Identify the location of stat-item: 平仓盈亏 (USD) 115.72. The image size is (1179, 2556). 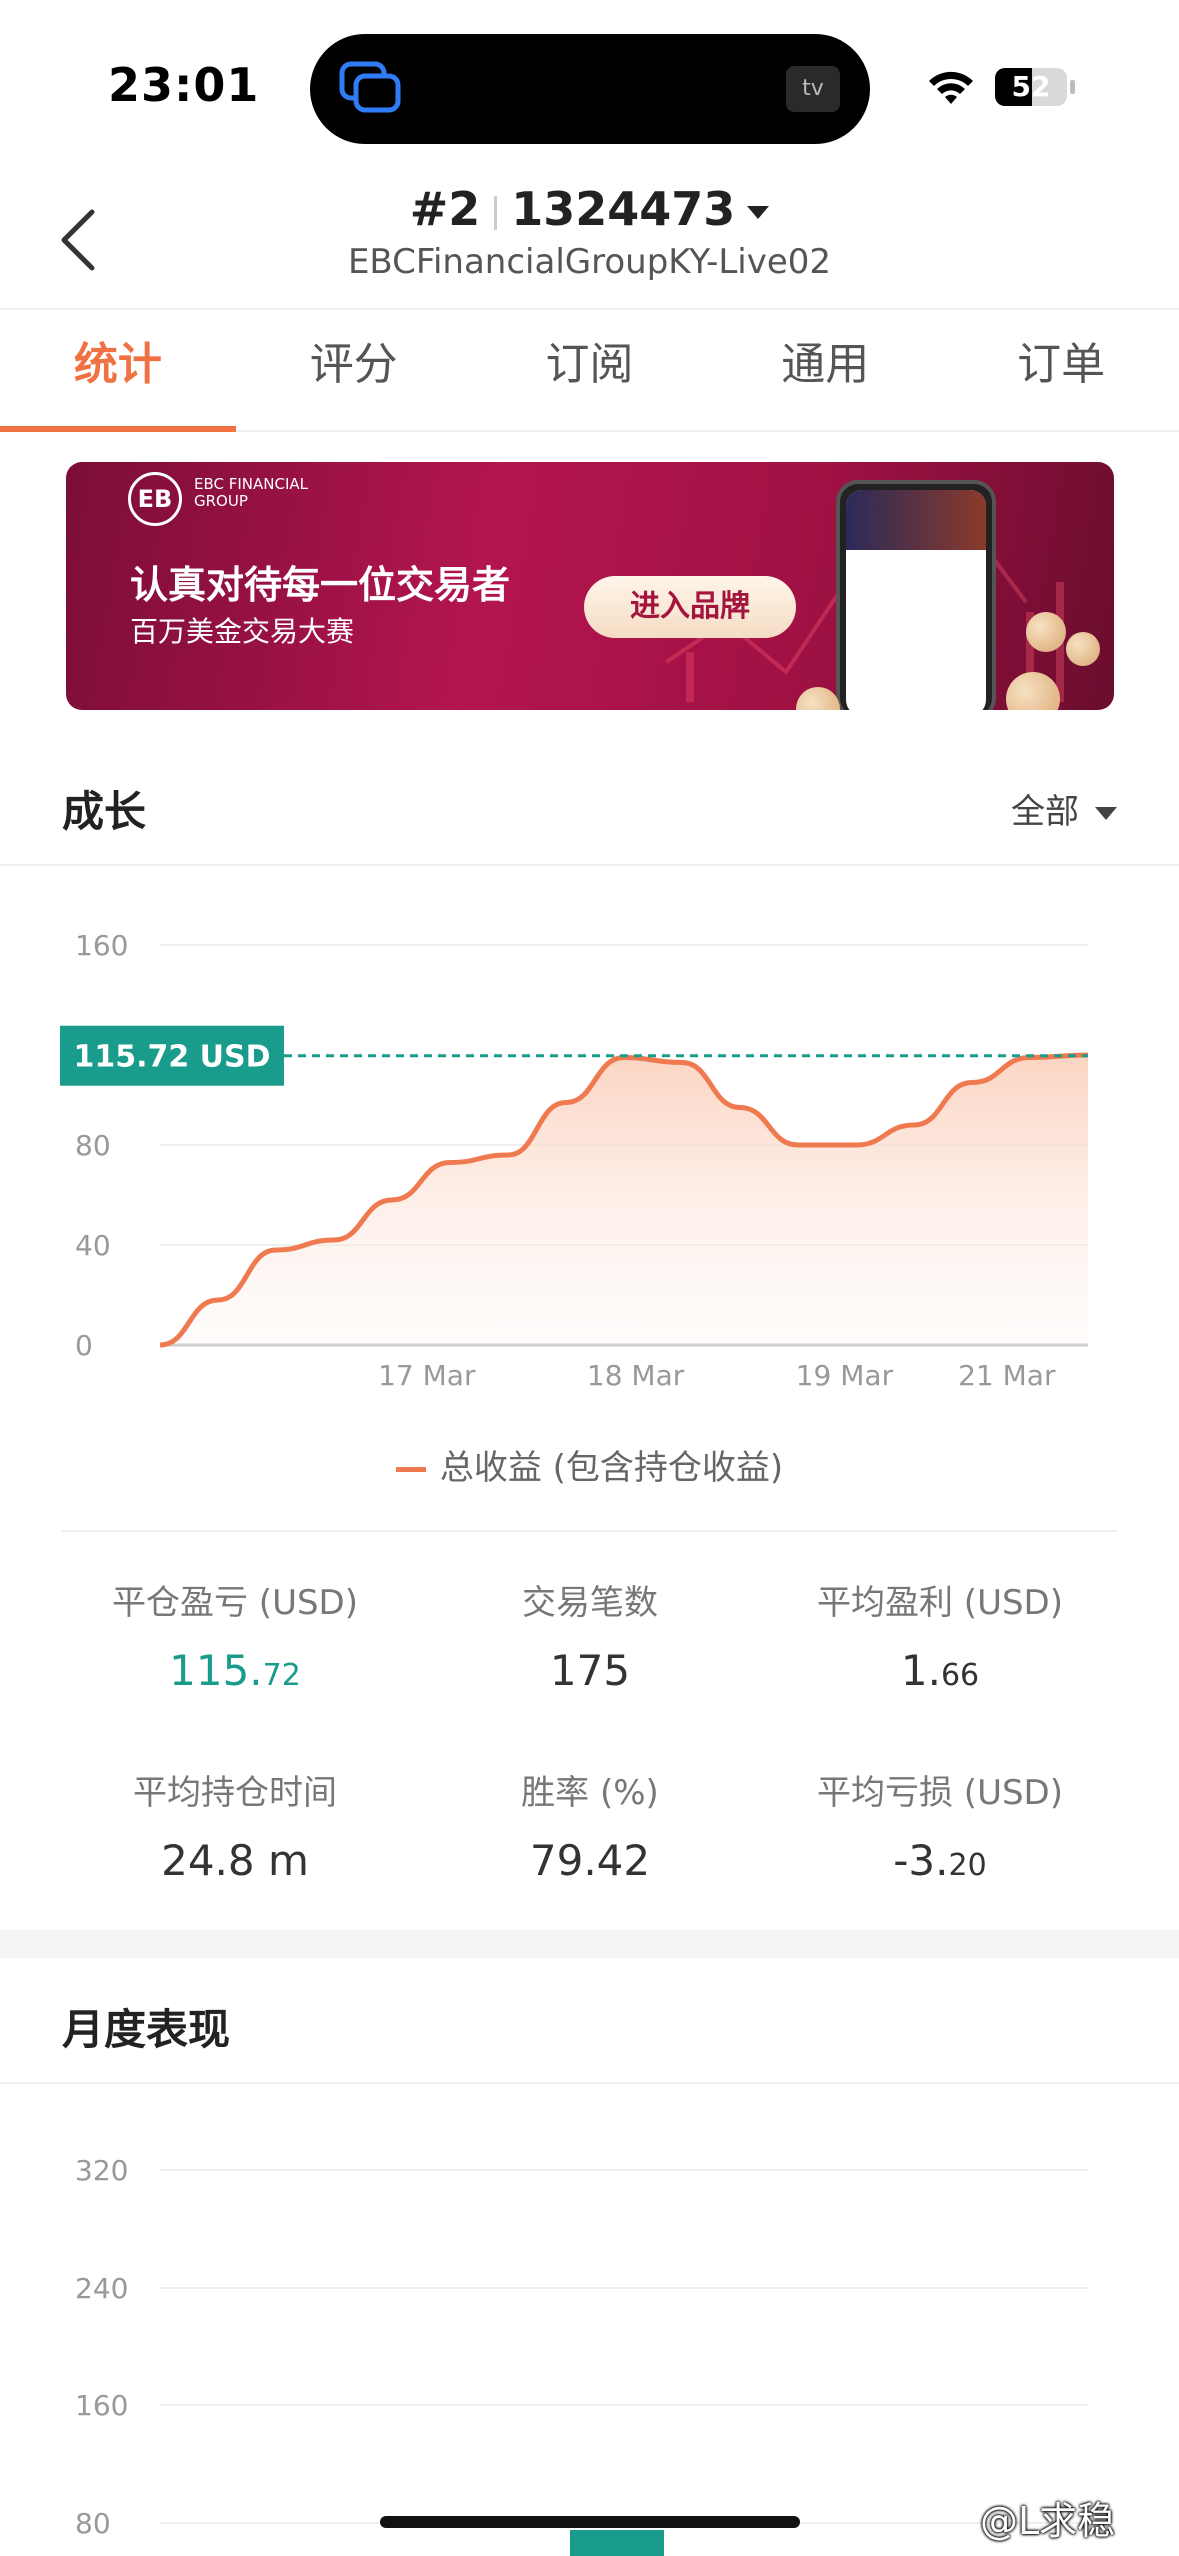
(235, 1635).